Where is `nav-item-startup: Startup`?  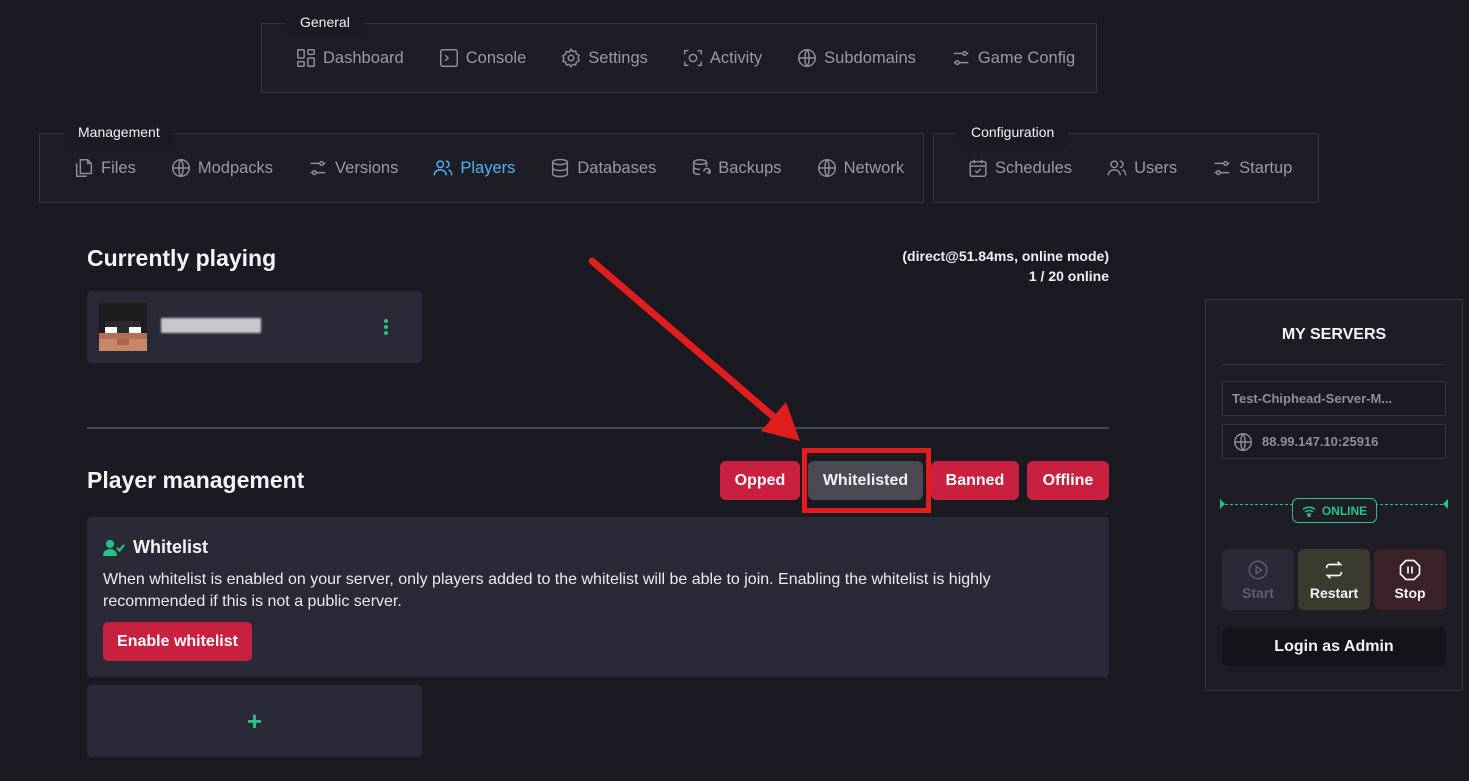 nav-item-startup: Startup is located at coordinates (1251, 168).